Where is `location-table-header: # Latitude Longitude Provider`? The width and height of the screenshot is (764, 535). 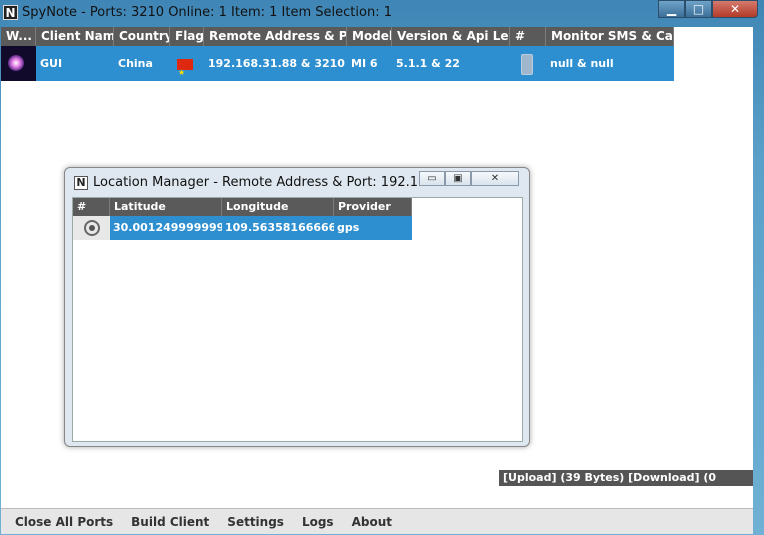 location-table-header: # Latitude Longitude Provider is located at coordinates (242, 207).